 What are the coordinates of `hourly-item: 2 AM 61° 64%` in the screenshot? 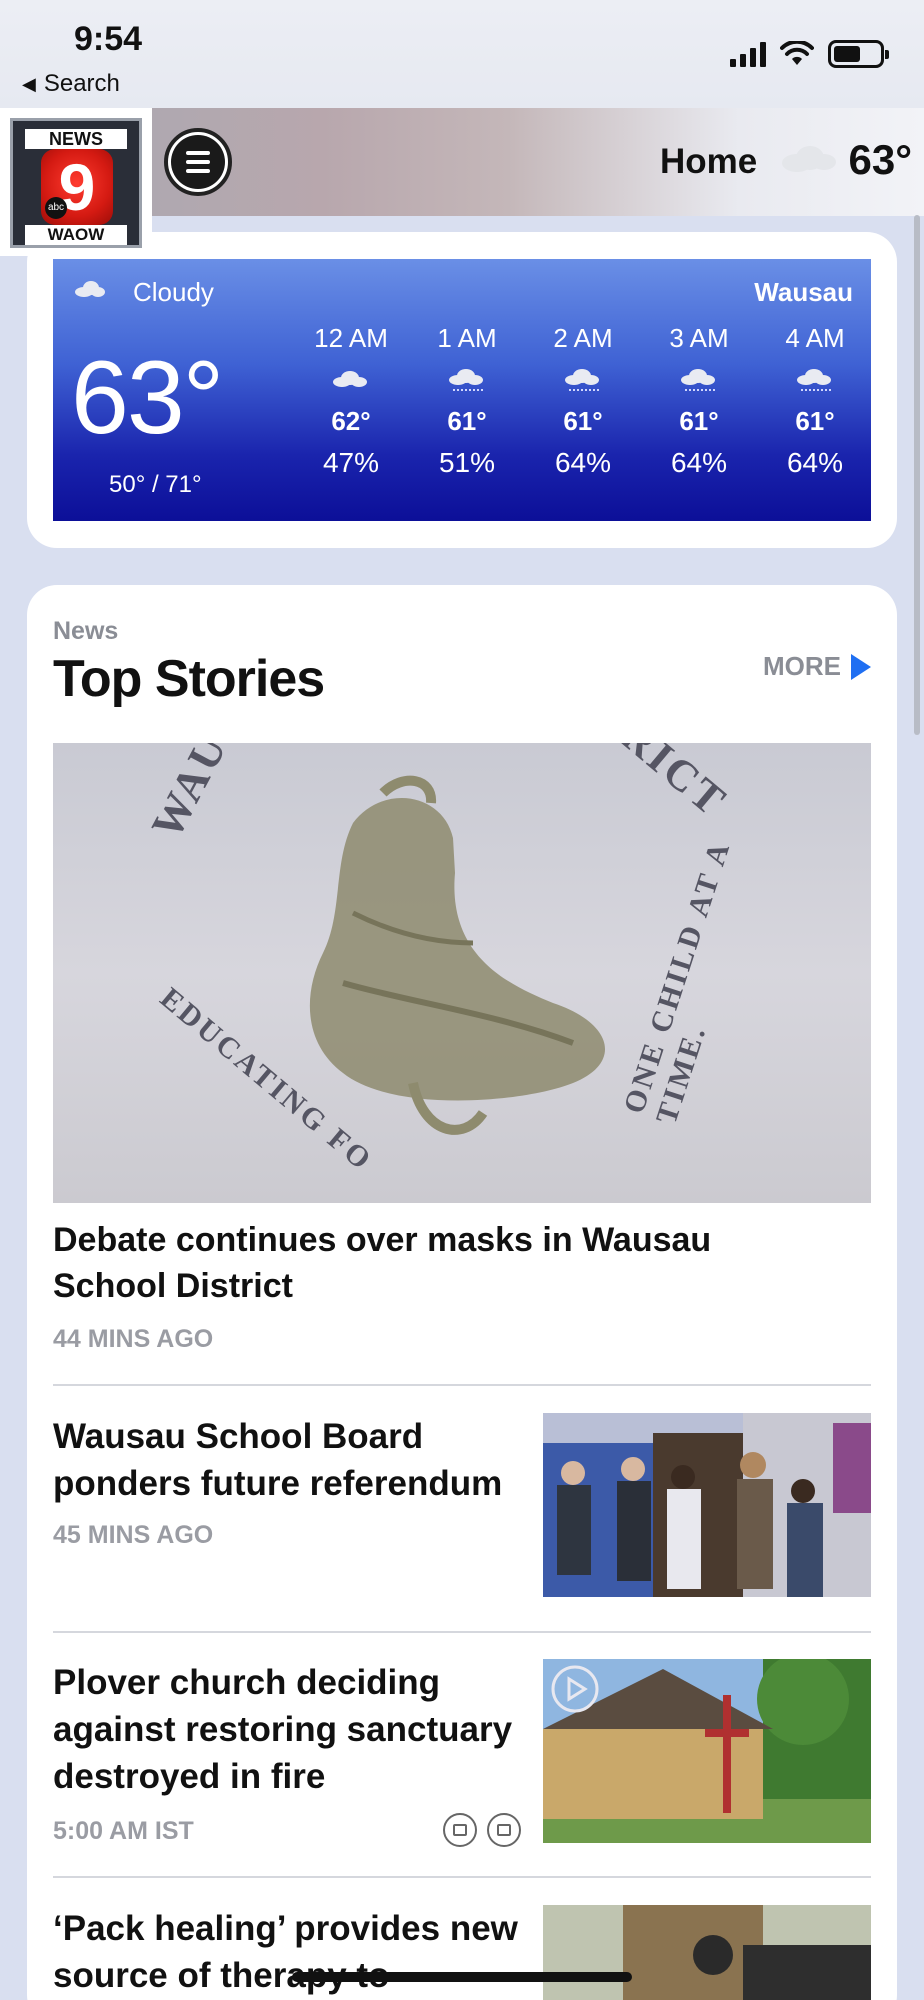 It's located at (583, 401).